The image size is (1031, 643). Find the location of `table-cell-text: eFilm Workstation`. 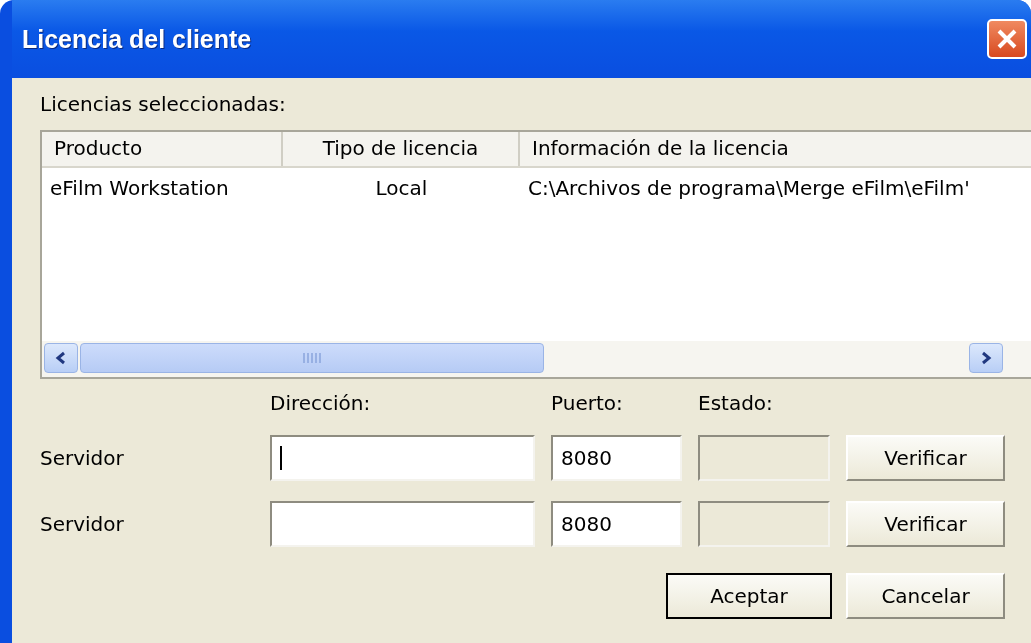

table-cell-text: eFilm Workstation is located at coordinates (139, 188).